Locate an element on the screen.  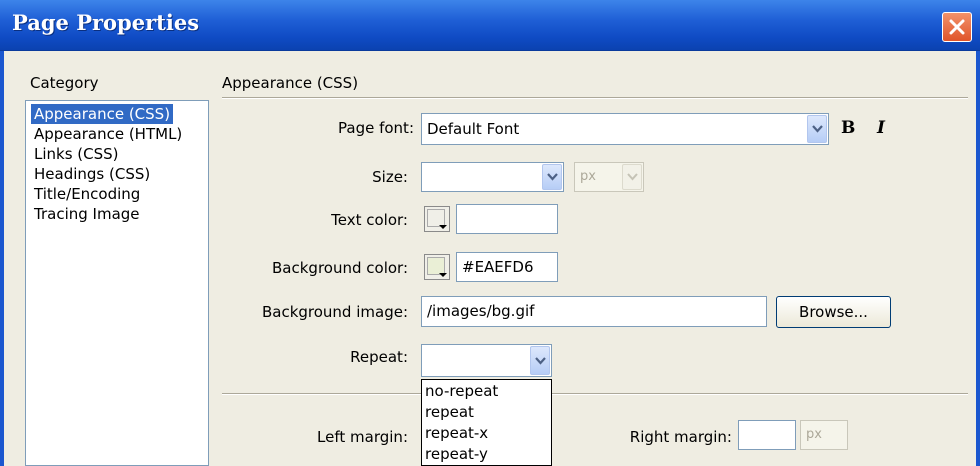
background-color-value: #EAEFD6 is located at coordinates (498, 267).